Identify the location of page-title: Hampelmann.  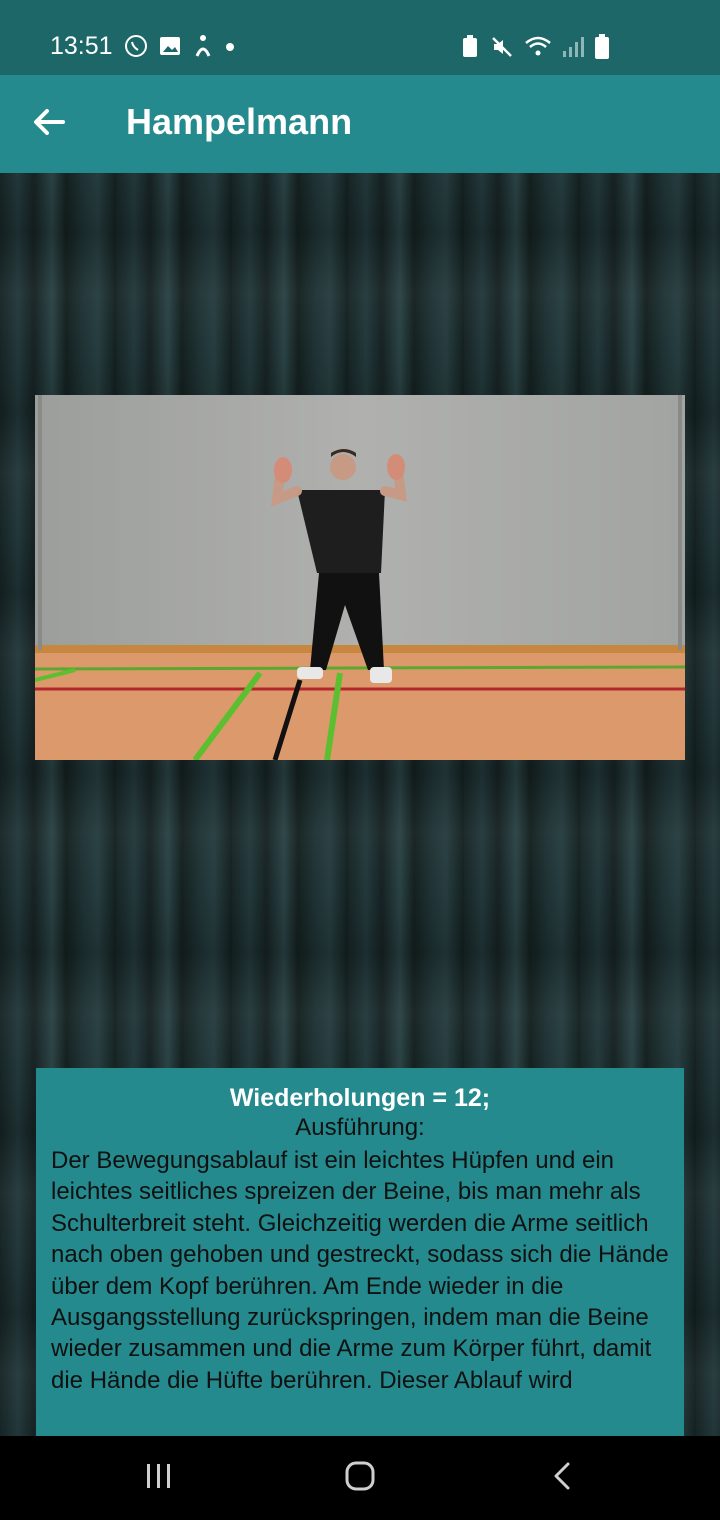
(239, 121).